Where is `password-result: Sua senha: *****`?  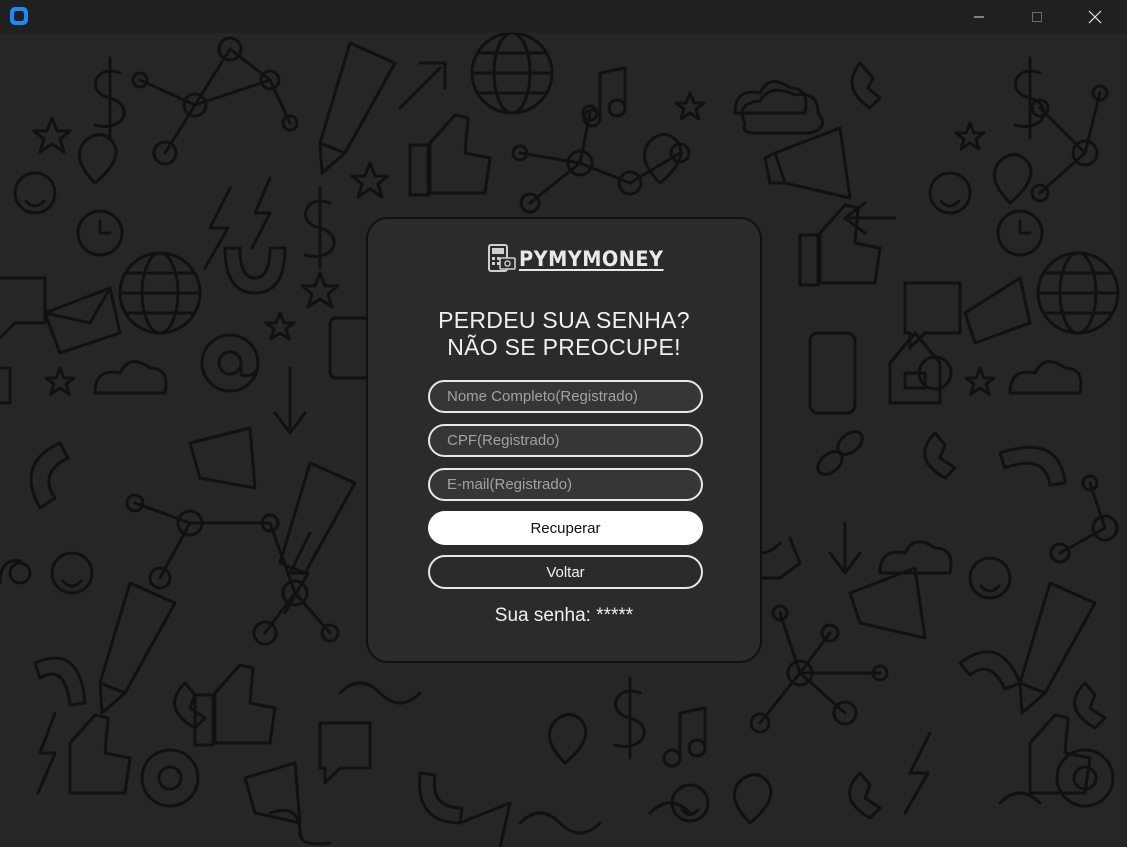 password-result: Sua senha: ***** is located at coordinates (564, 616).